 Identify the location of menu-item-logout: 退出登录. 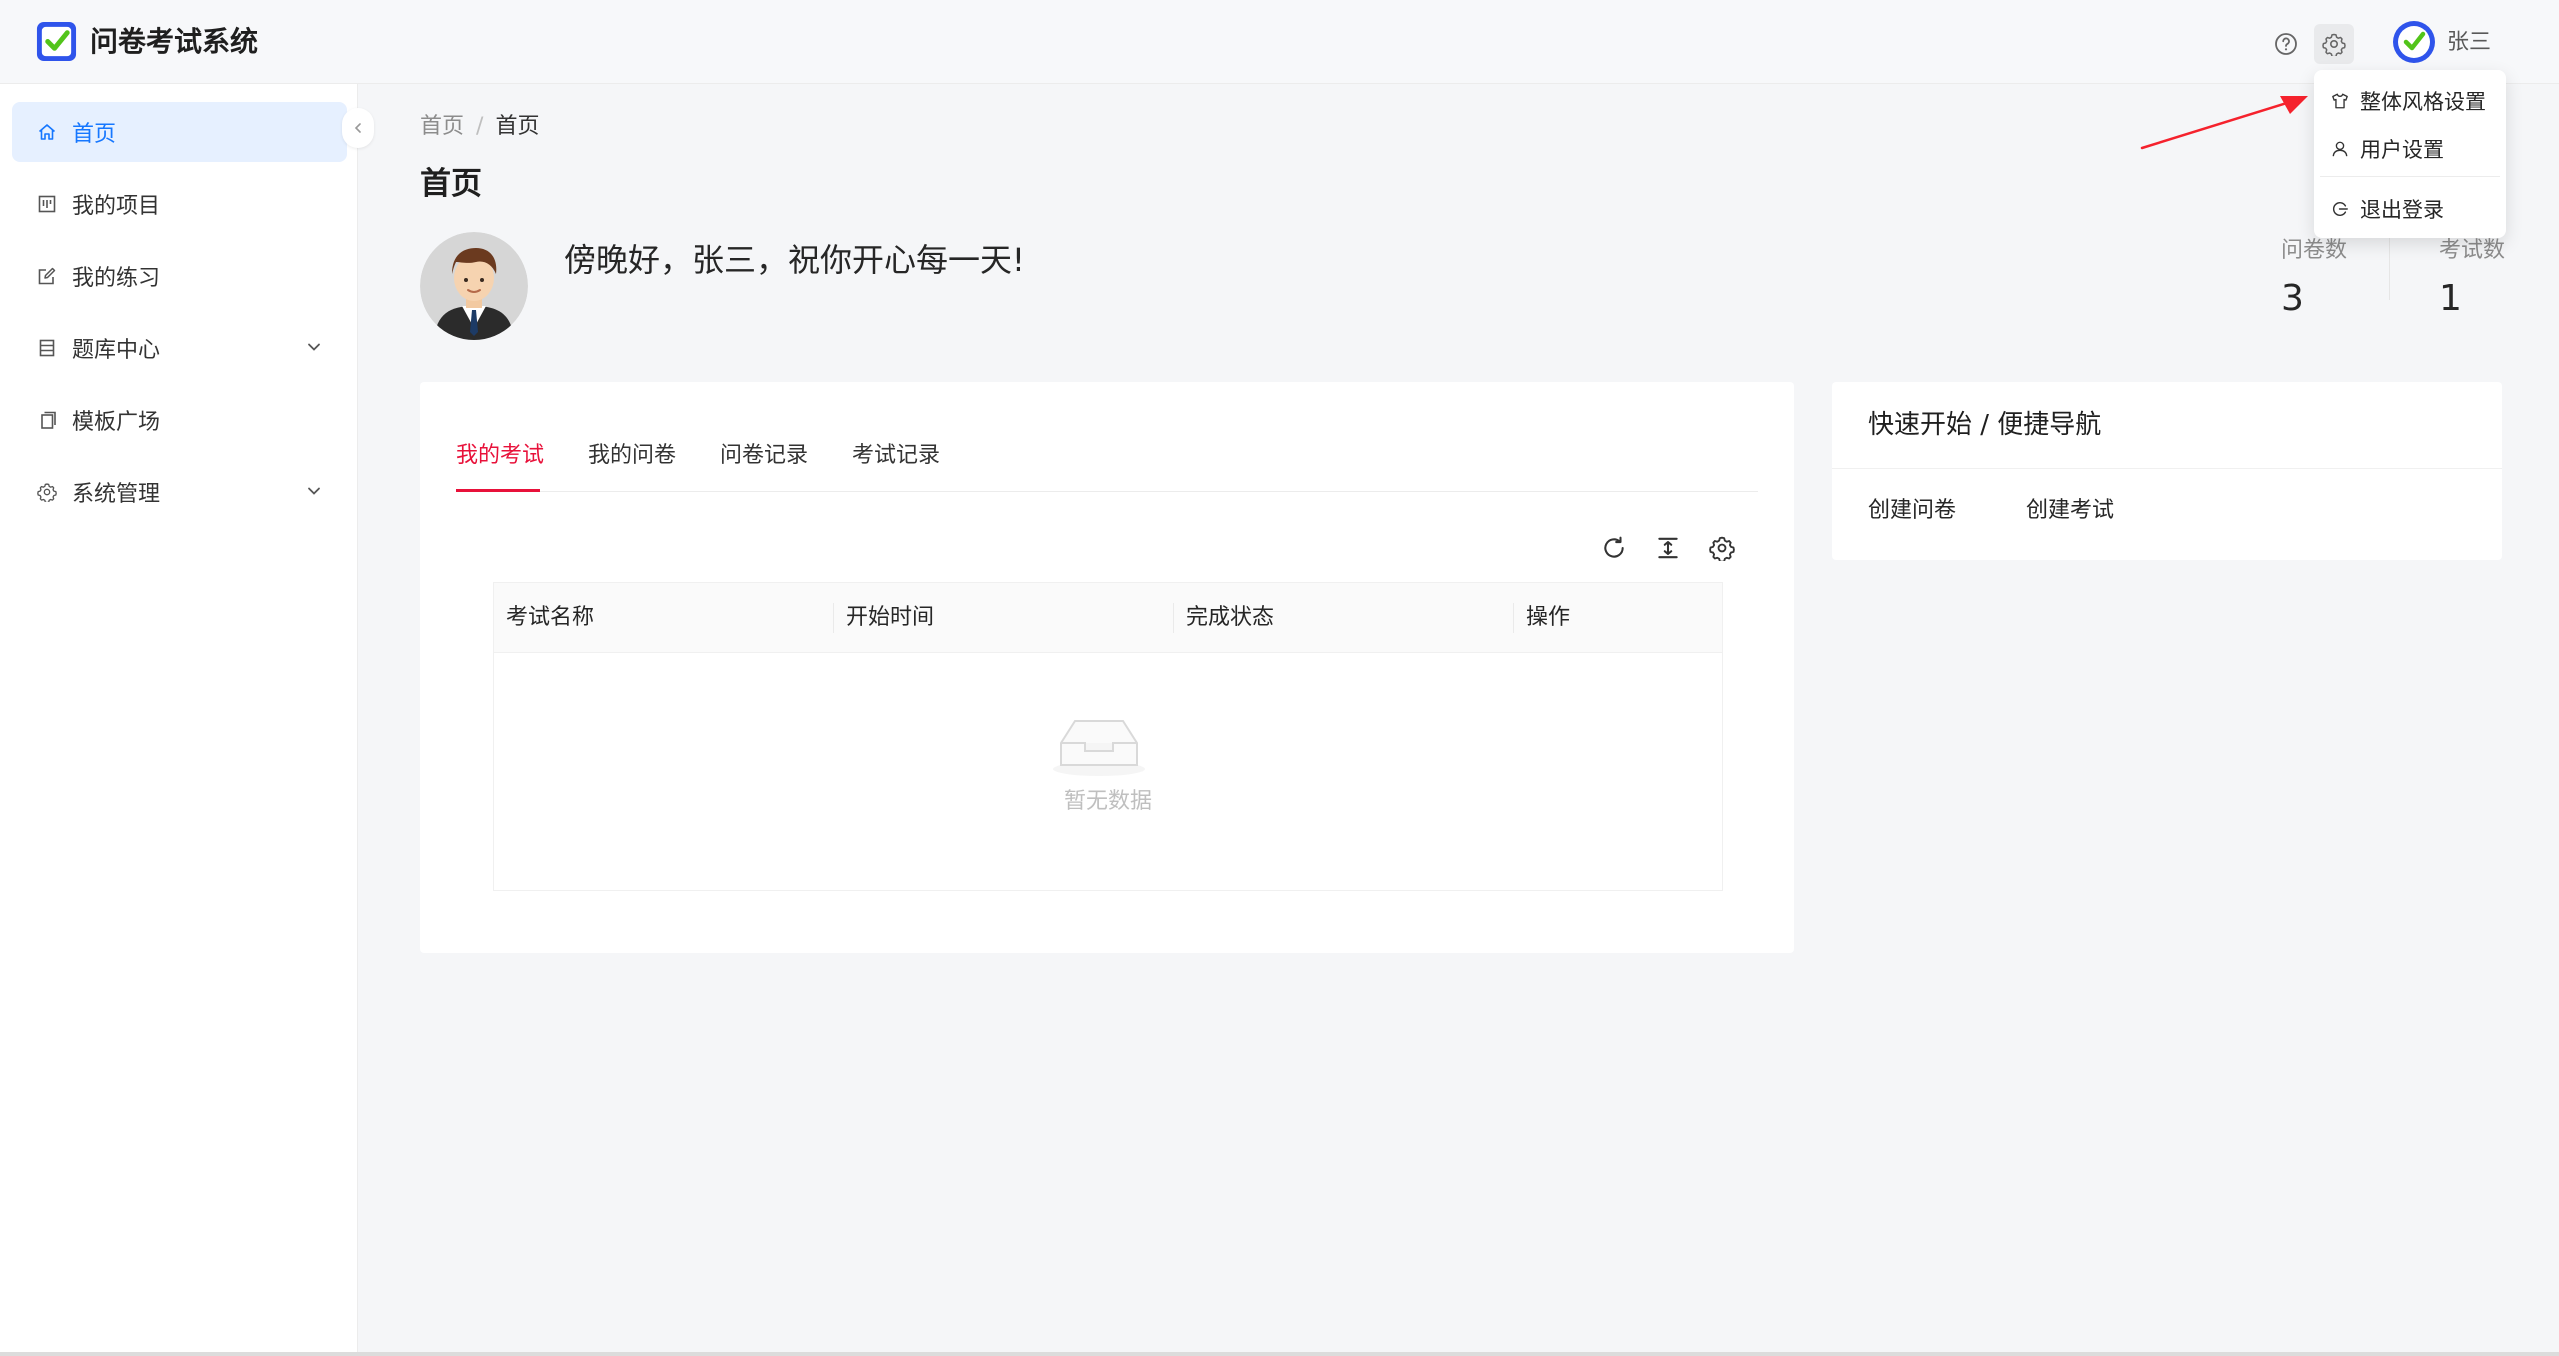
(2410, 209).